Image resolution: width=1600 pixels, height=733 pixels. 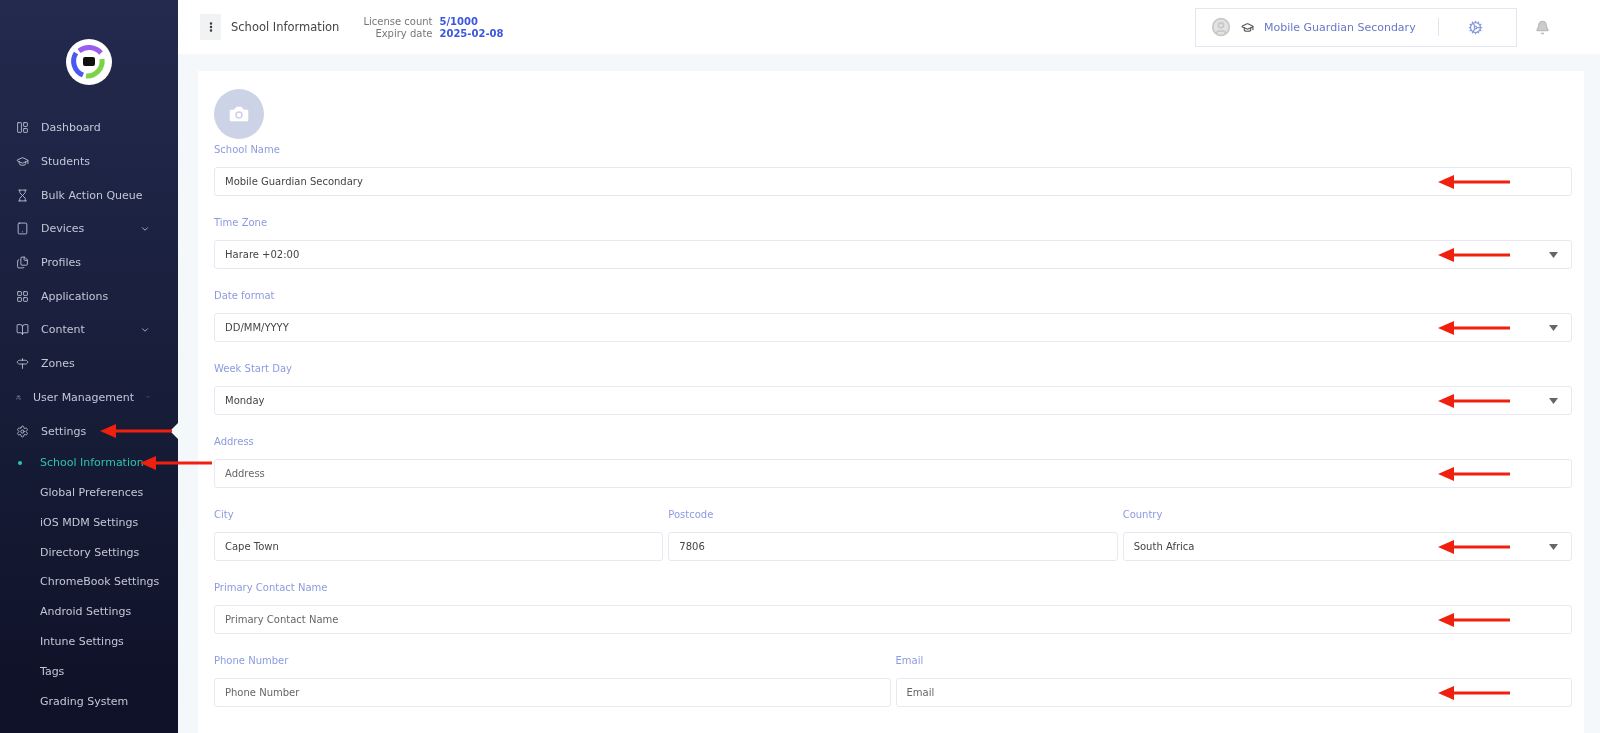 What do you see at coordinates (22, 128) in the screenshot?
I see `layout-icon` at bounding box center [22, 128].